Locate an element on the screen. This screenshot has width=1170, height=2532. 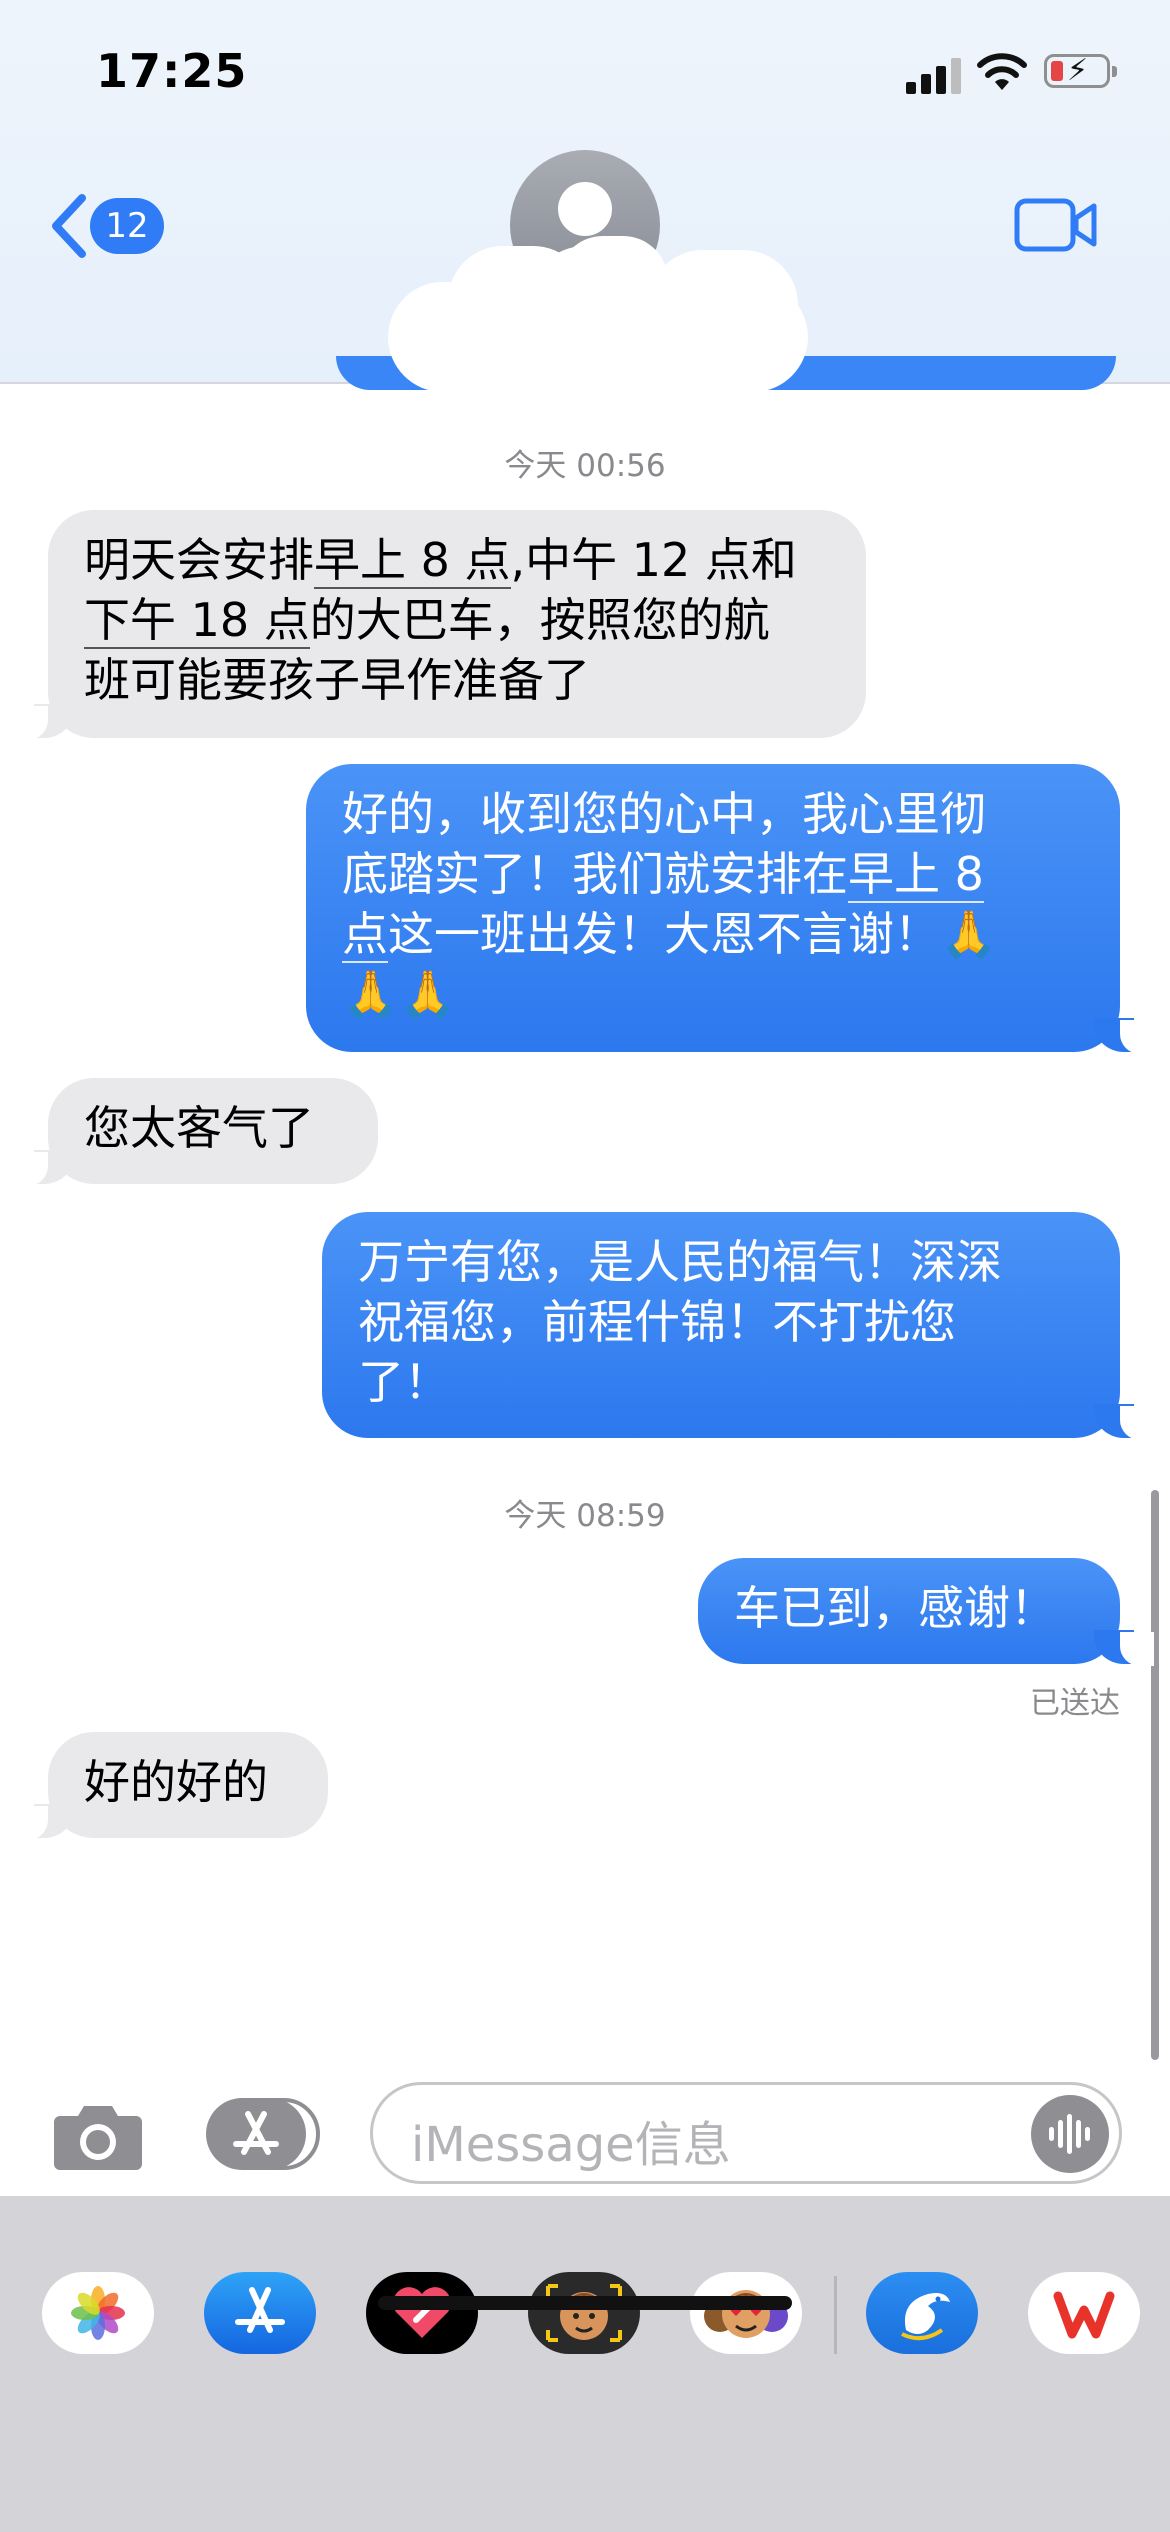
imessage-app-drawer is located at coordinates (585, 2364).